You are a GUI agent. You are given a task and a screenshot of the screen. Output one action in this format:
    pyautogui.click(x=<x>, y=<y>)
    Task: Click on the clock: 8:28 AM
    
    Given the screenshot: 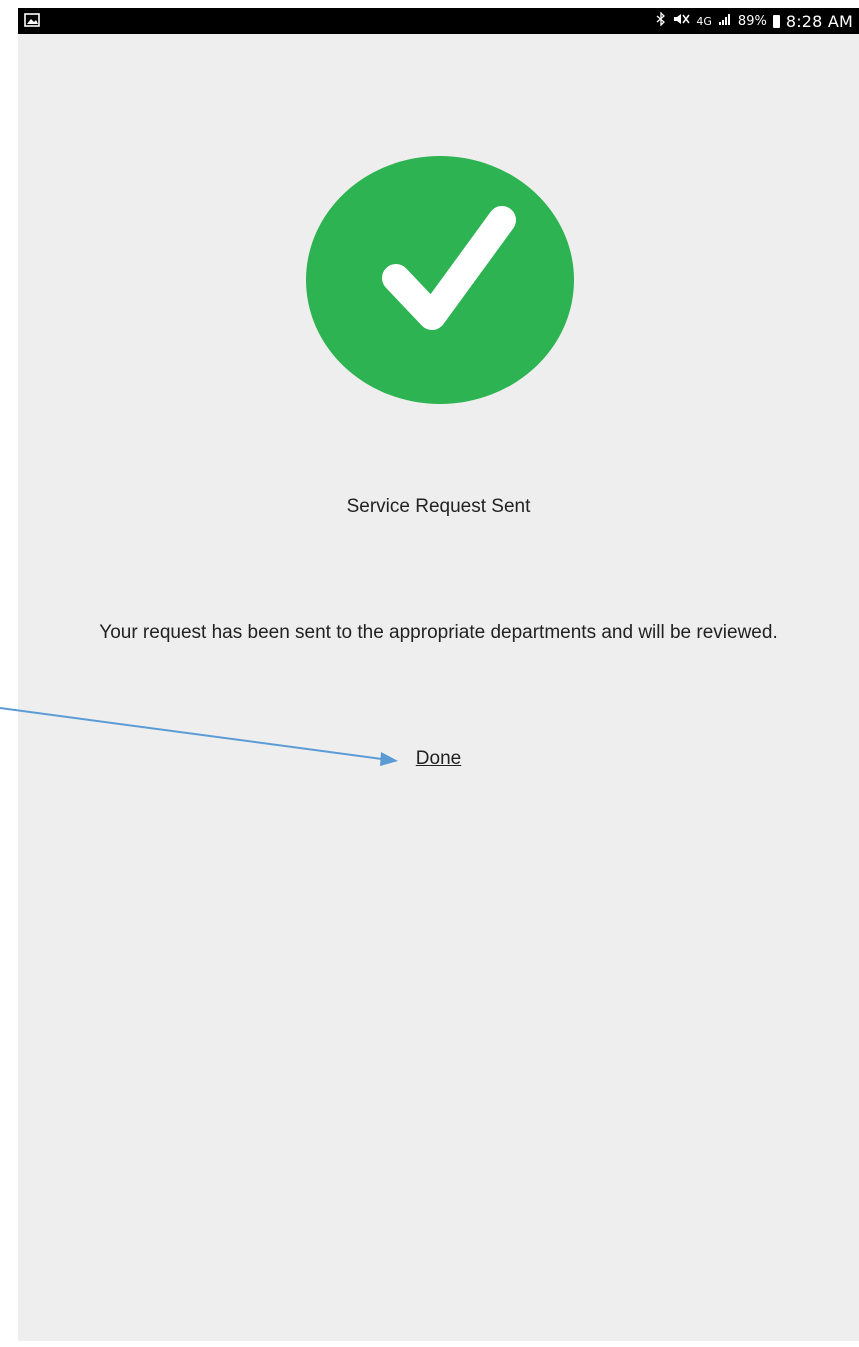 What is the action you would take?
    pyautogui.click(x=819, y=21)
    